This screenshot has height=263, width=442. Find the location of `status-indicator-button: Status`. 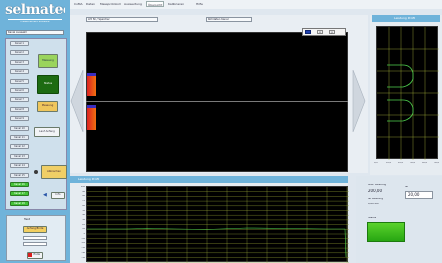

status-indicator-button: Status is located at coordinates (48, 84).